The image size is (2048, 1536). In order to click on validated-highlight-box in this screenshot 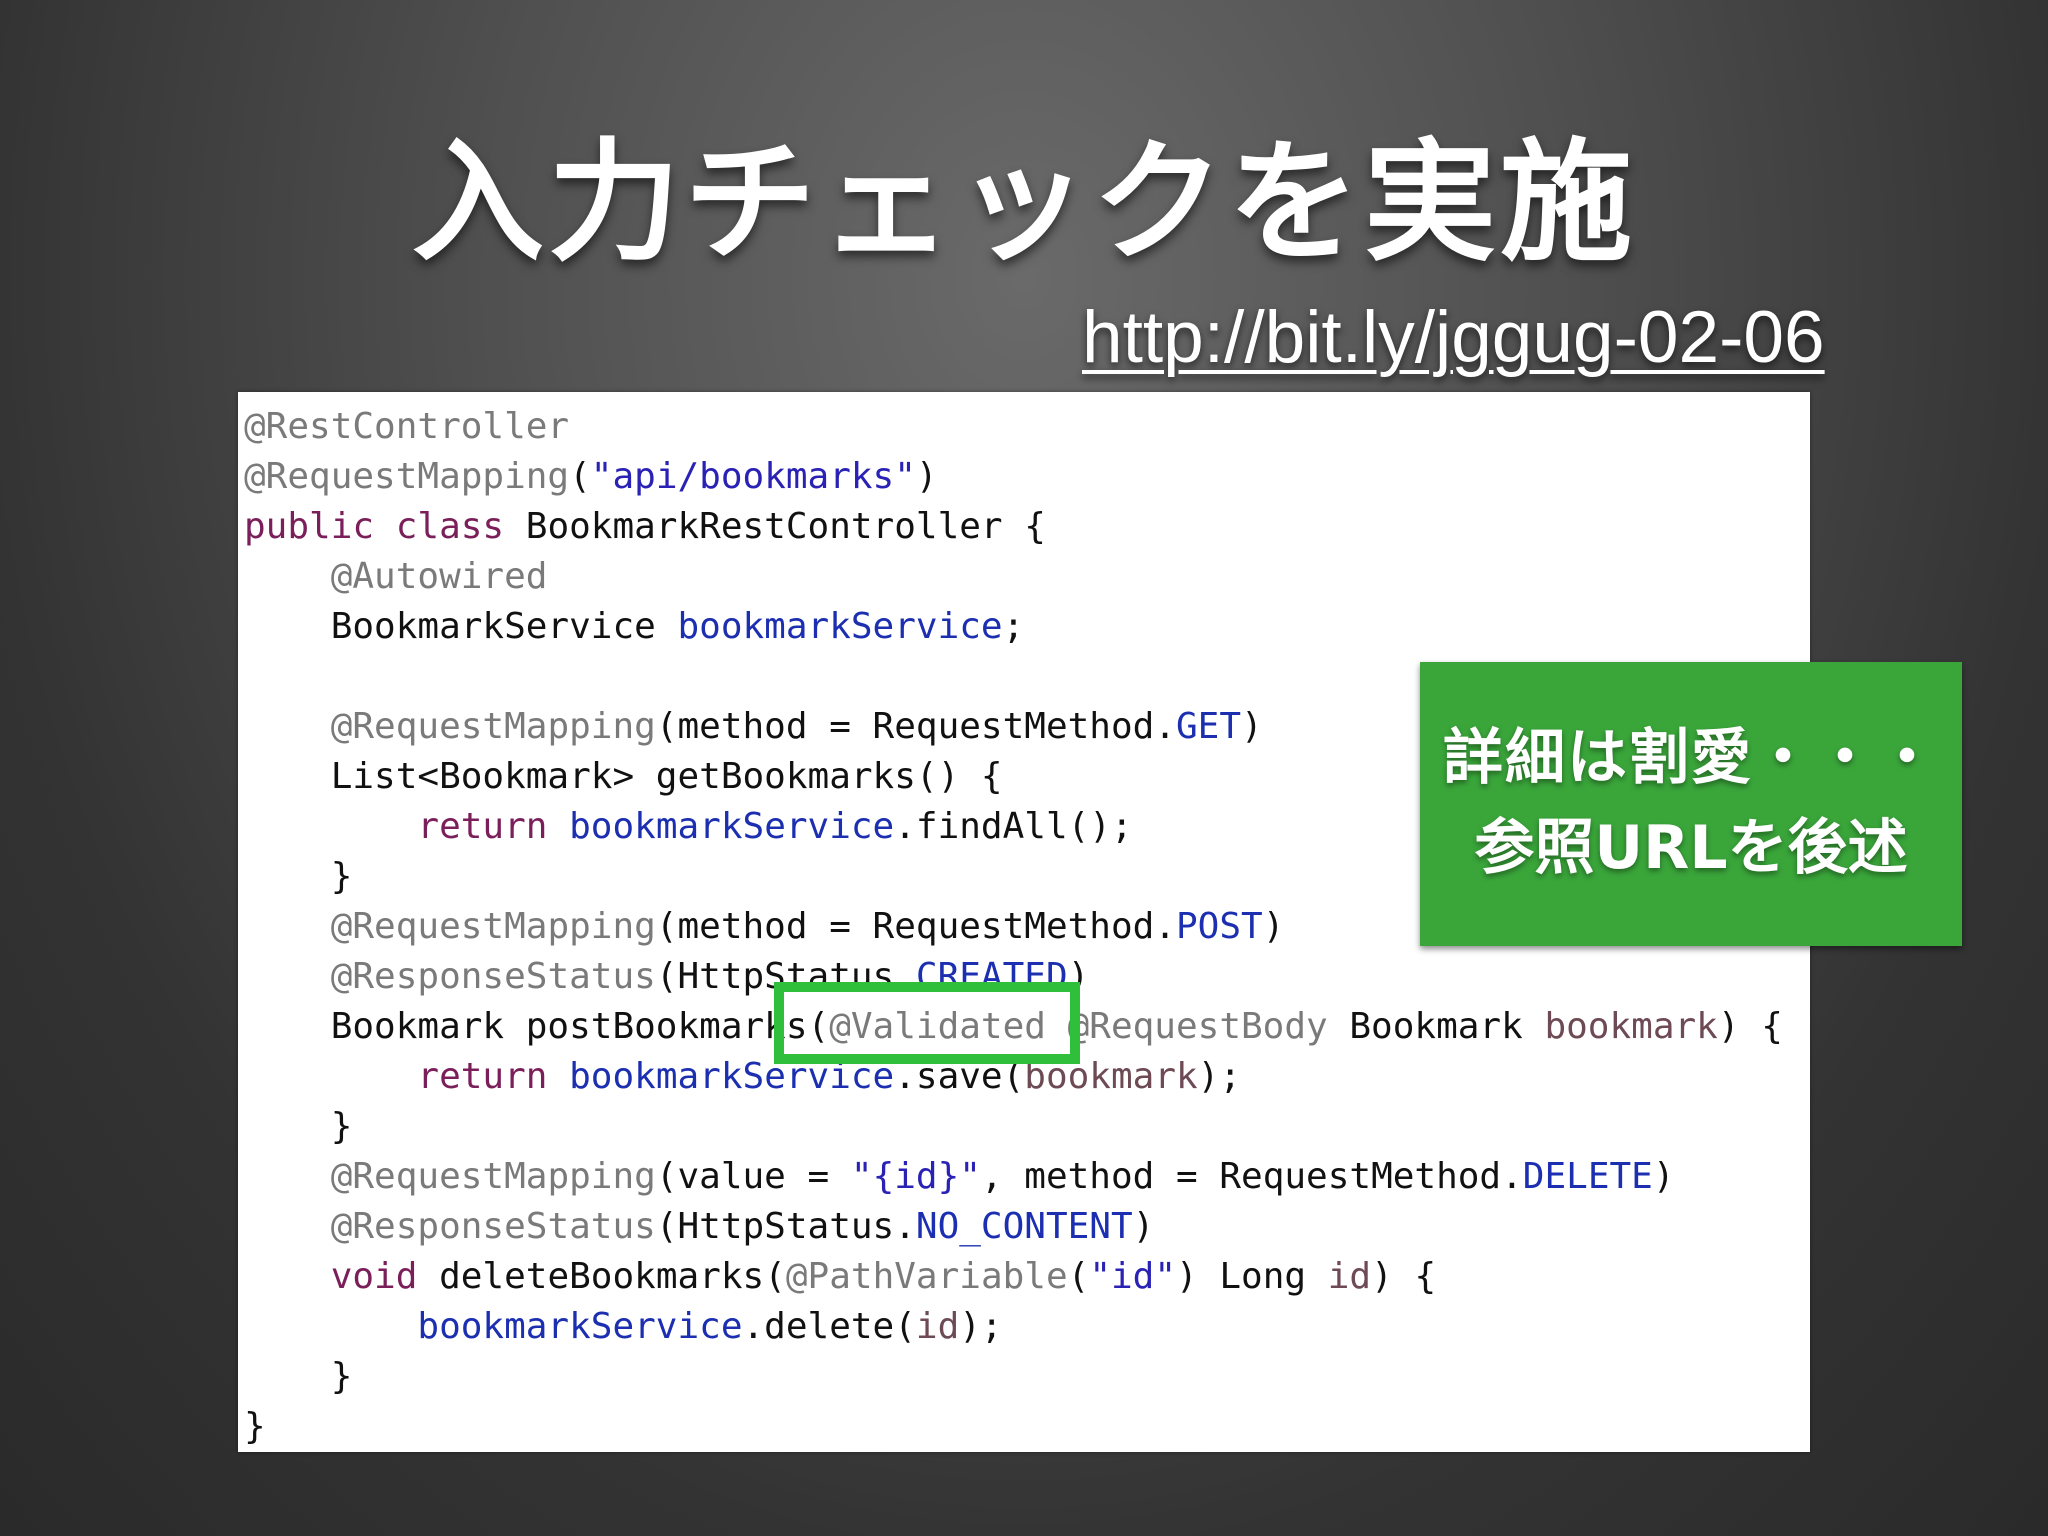, I will do `click(927, 1023)`.